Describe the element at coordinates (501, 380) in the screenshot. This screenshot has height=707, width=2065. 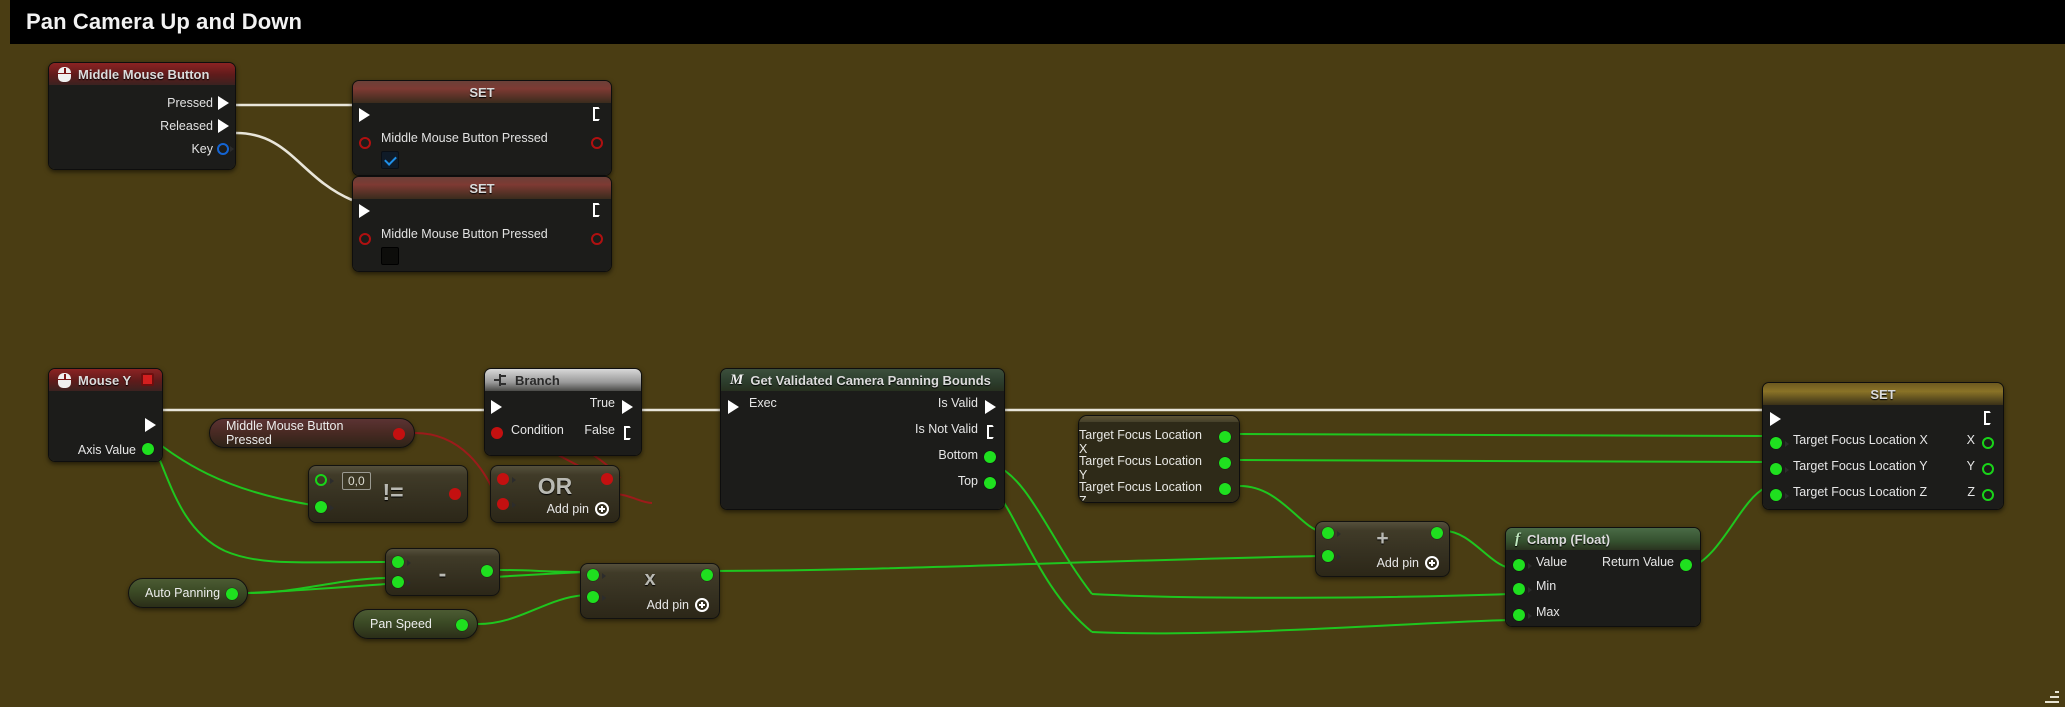
I see `branch-icon` at that location.